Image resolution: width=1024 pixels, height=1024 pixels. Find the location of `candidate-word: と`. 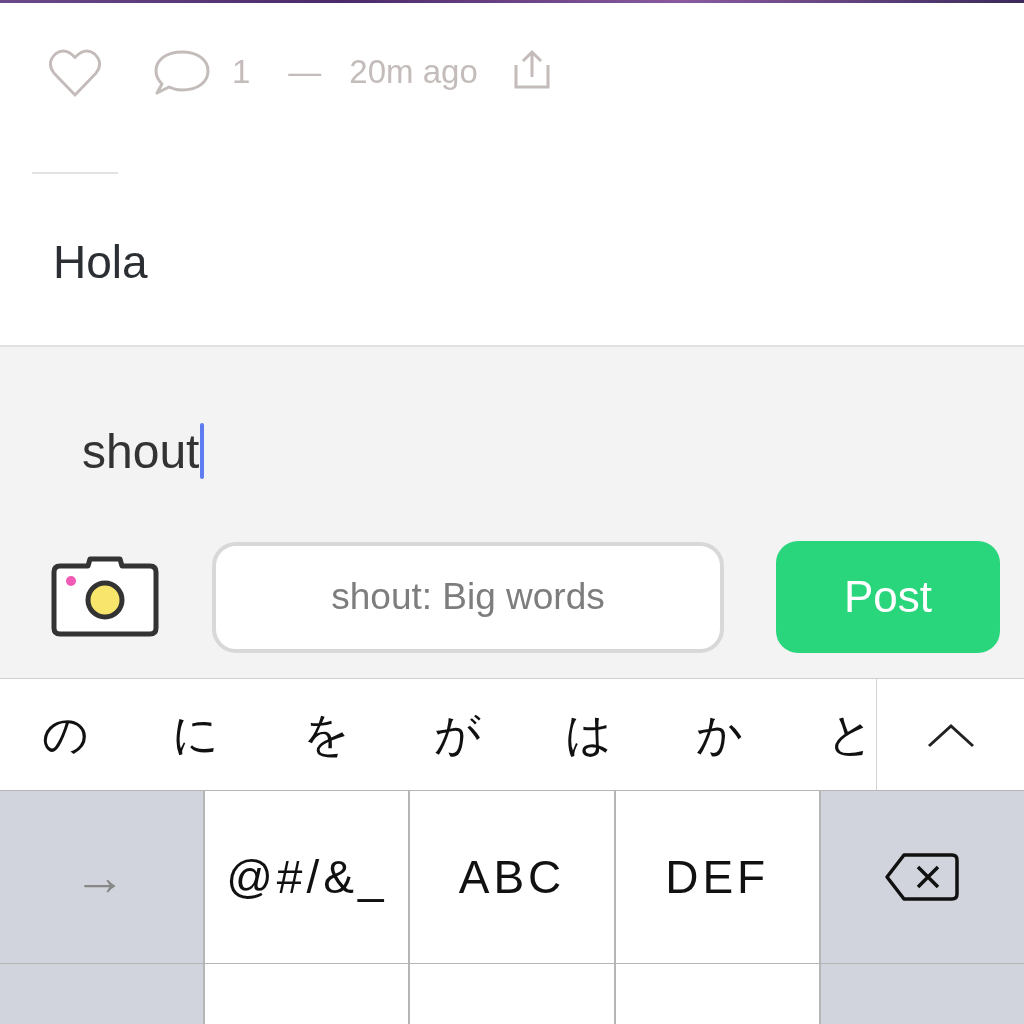

candidate-word: と is located at coordinates (850, 734).